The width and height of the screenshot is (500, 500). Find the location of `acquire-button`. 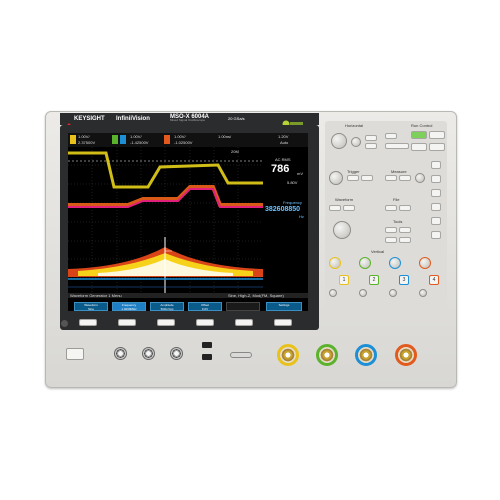

acquire-button is located at coordinates (335, 208).